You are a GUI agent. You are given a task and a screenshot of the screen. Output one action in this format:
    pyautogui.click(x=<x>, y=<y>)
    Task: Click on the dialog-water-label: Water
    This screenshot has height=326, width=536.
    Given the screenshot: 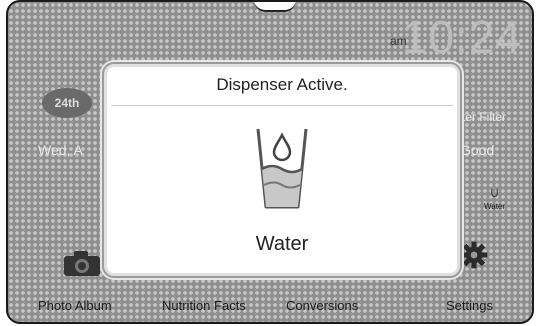 What is the action you would take?
    pyautogui.click(x=282, y=244)
    